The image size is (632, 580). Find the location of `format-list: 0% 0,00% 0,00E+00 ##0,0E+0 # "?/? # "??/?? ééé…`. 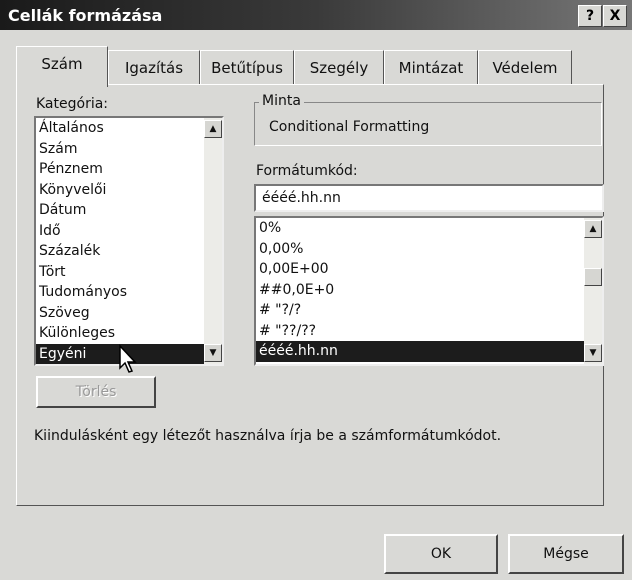

format-list: 0% 0,00% 0,00E+00 ##0,0E+0 # "?/? # "??/?? ééé… is located at coordinates (429, 291).